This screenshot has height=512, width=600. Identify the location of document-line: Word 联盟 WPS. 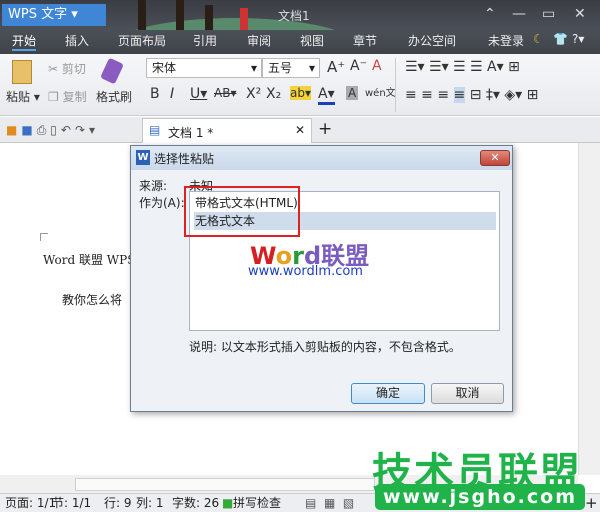
(89, 260).